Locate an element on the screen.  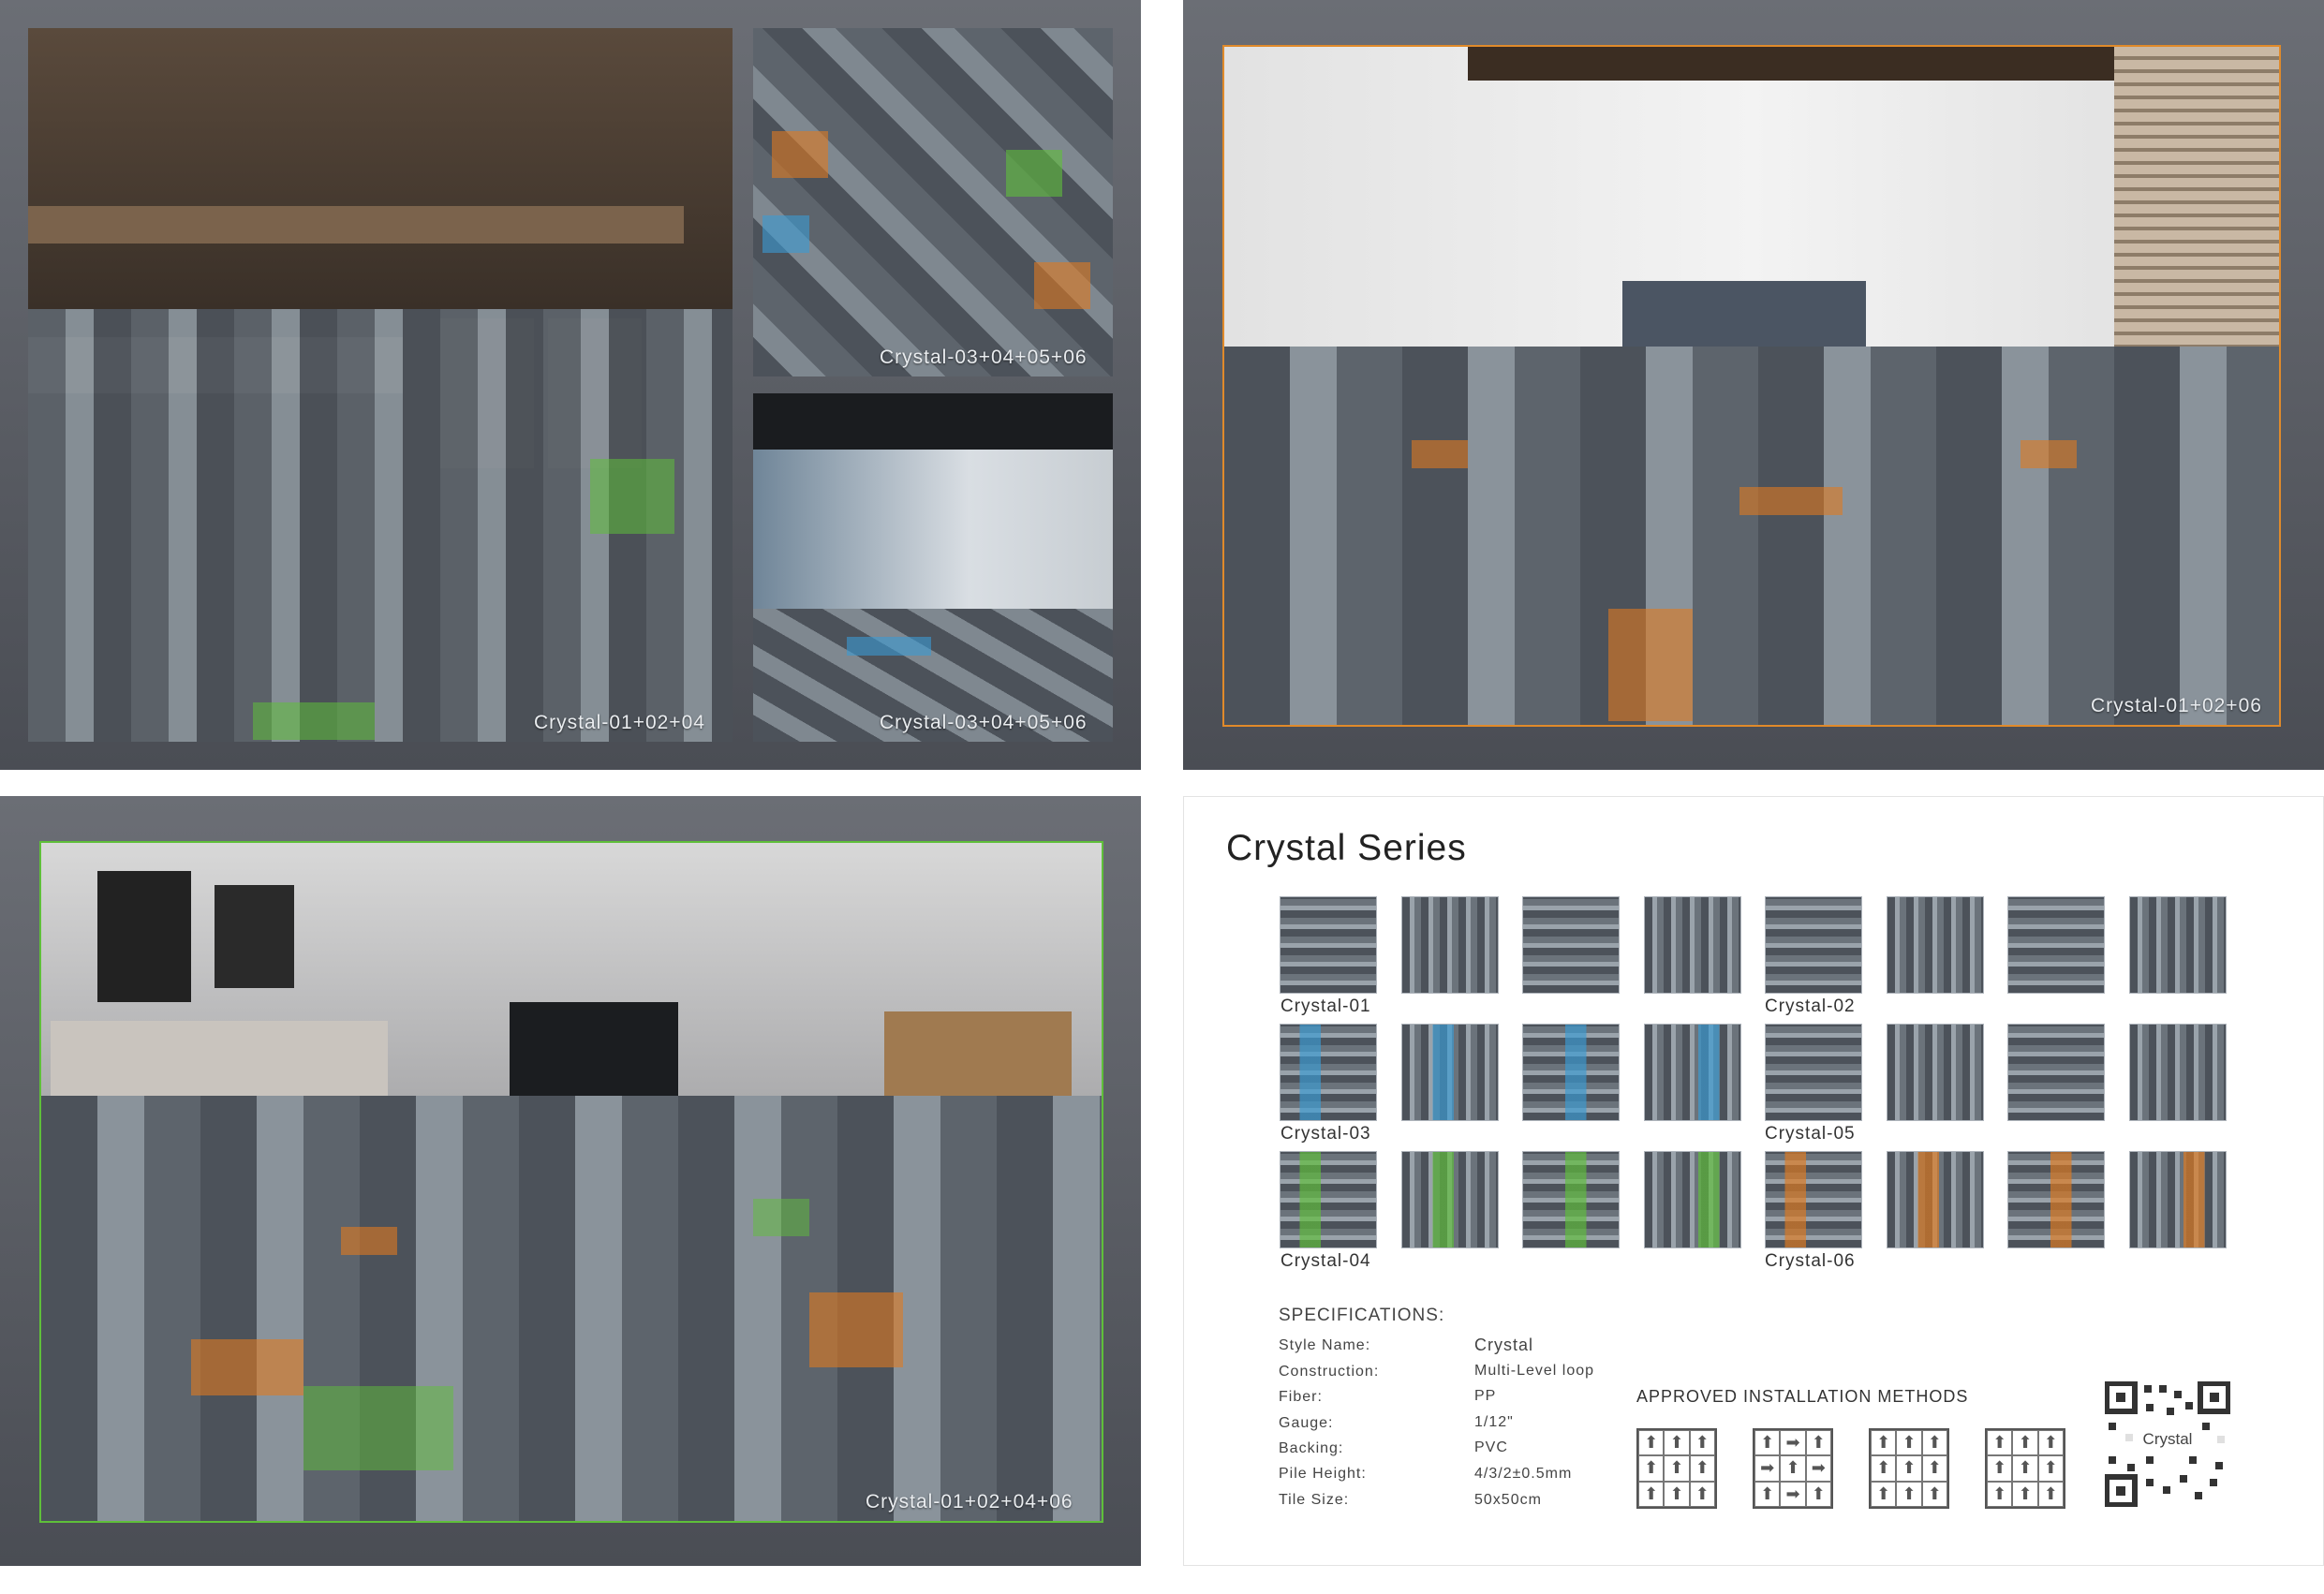
lounge-carpet is located at coordinates (571, 1308).